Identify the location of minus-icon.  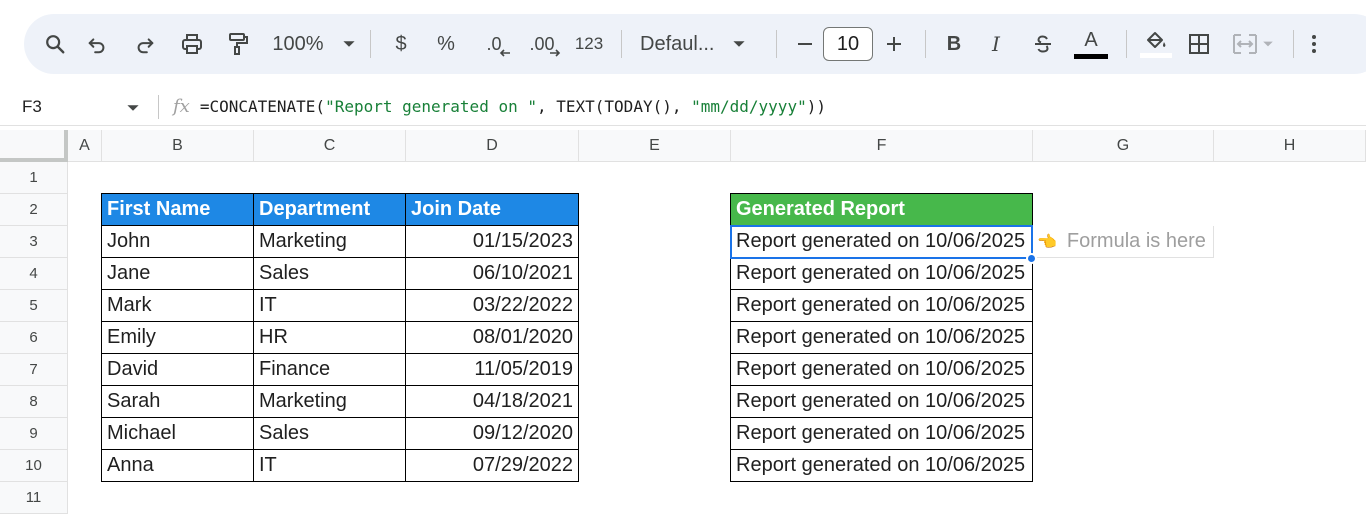
(805, 44).